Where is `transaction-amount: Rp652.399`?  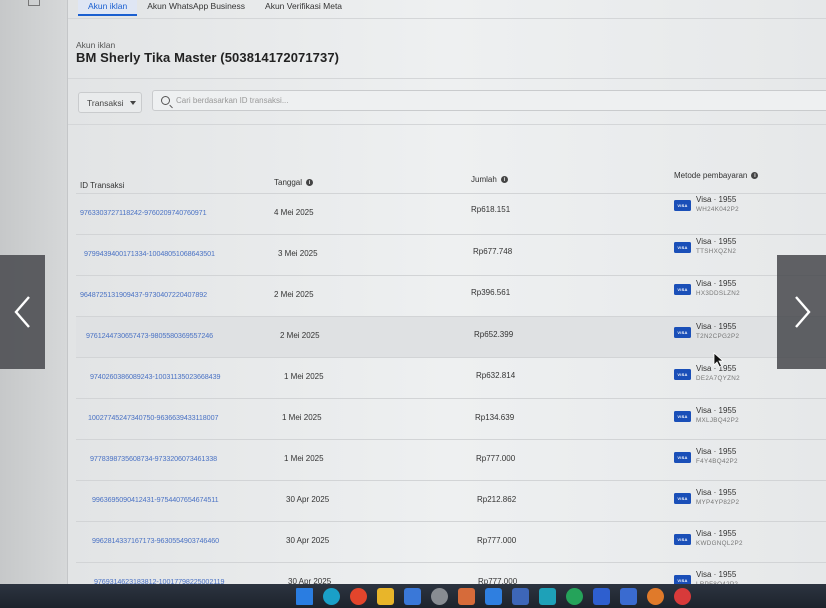
transaction-amount: Rp652.399 is located at coordinates (494, 334).